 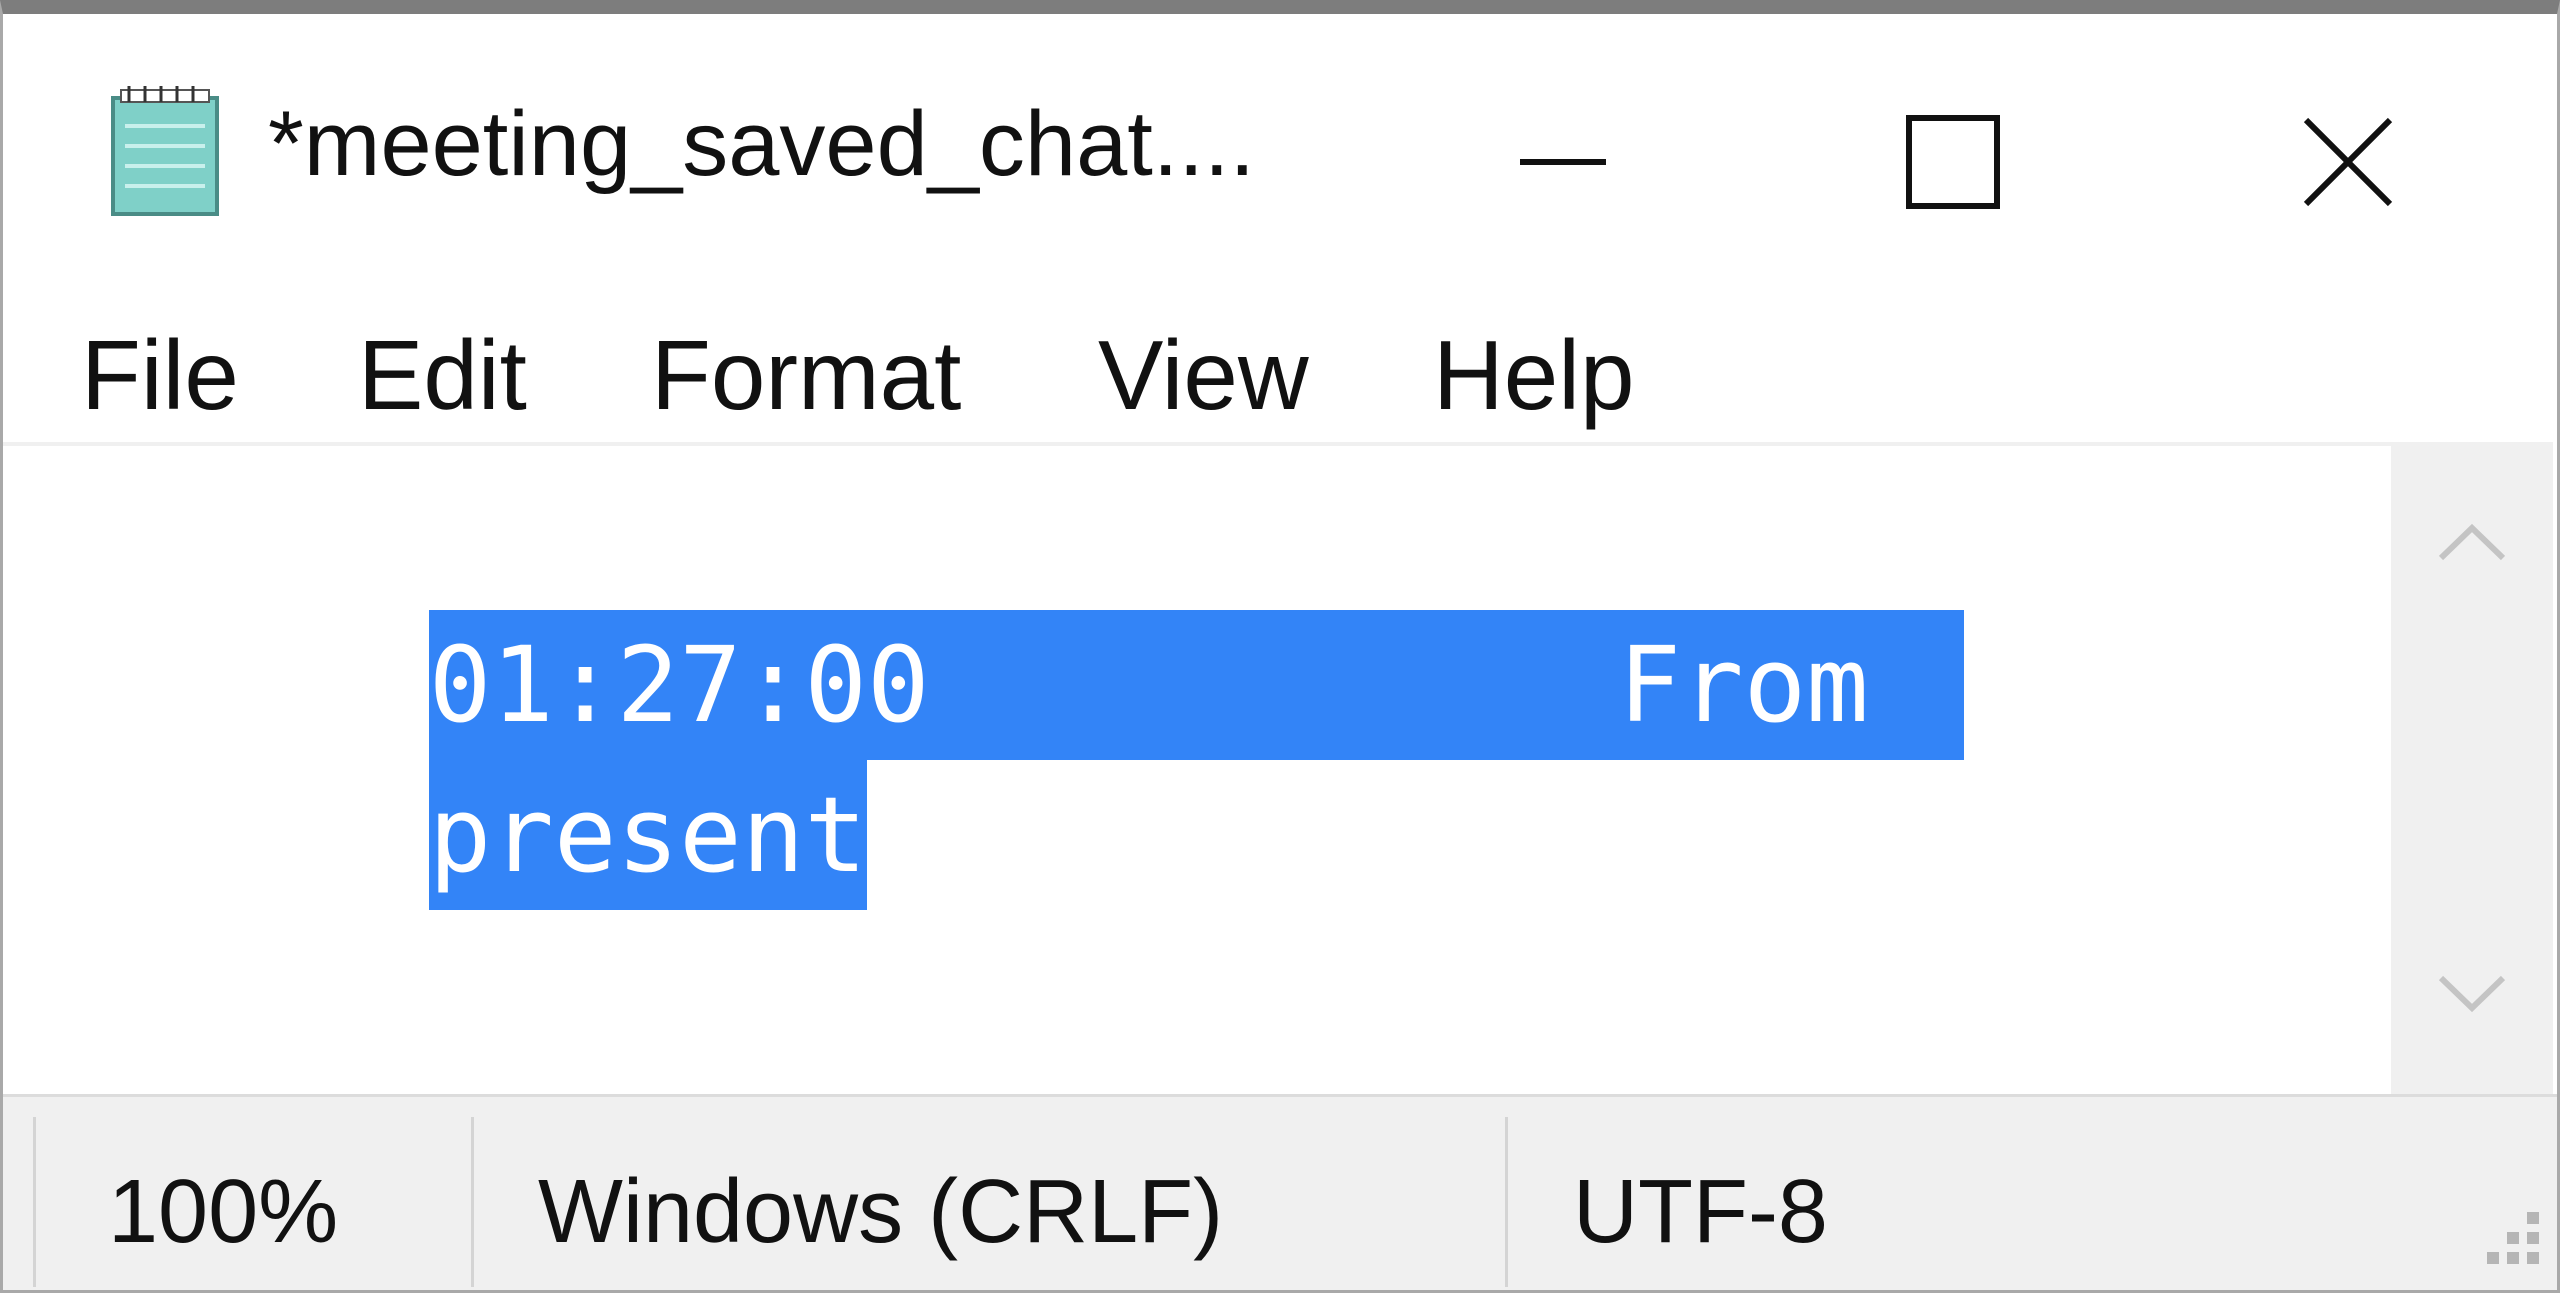 I want to click on chevron-up-icon, so click(x=2472, y=542).